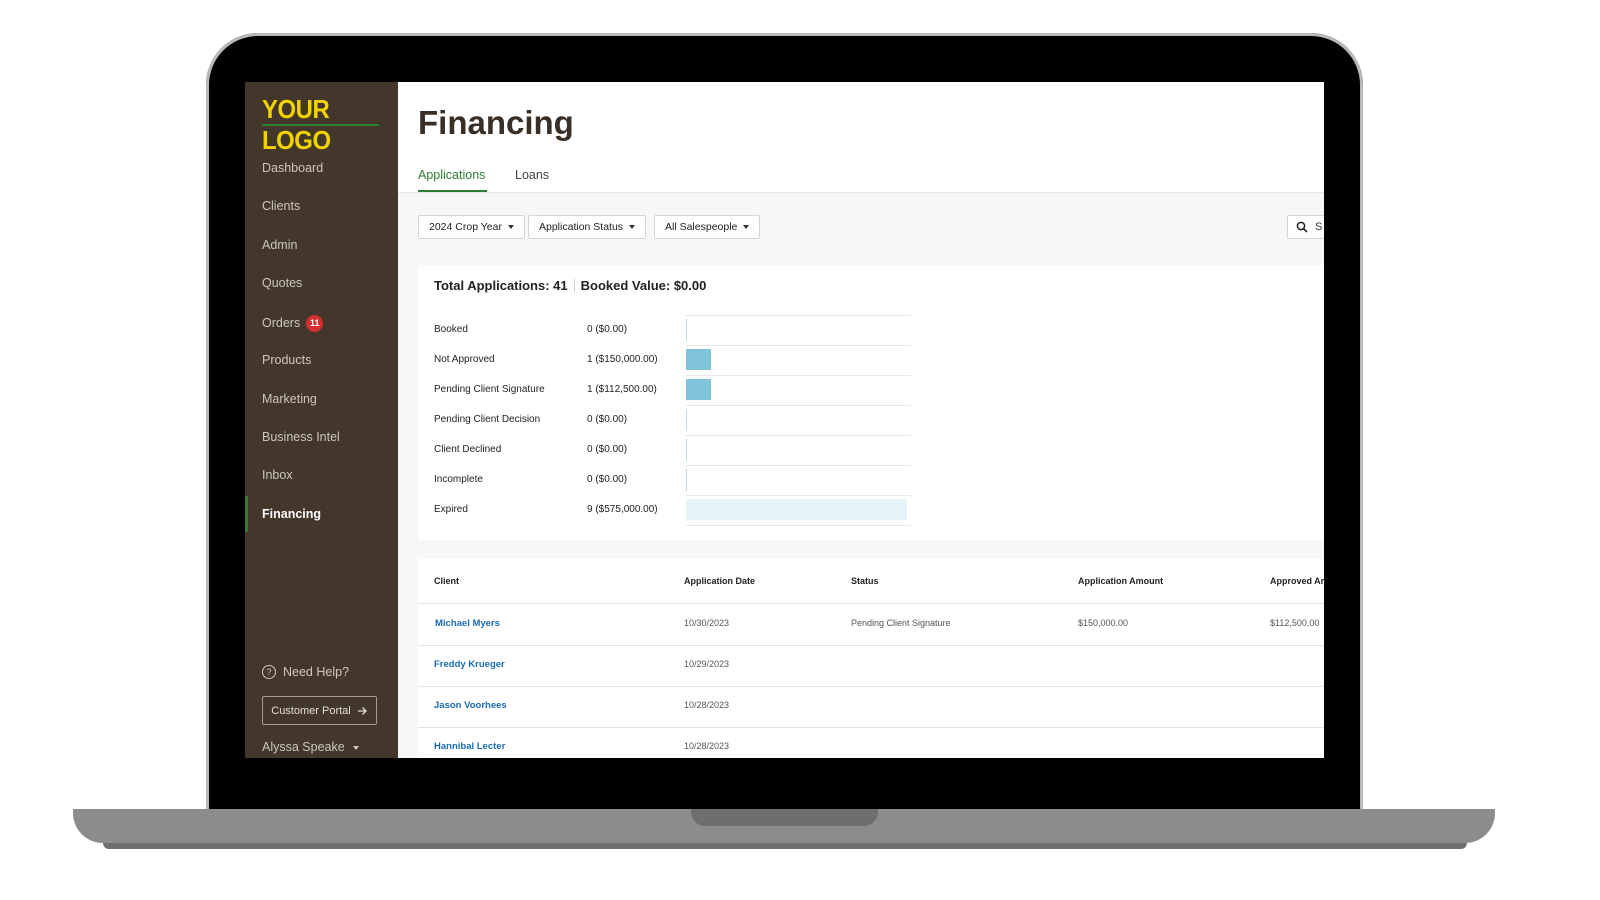 Image resolution: width=1600 pixels, height=900 pixels. What do you see at coordinates (1103, 623) in the screenshot?
I see `application-amount: $150,000.00` at bounding box center [1103, 623].